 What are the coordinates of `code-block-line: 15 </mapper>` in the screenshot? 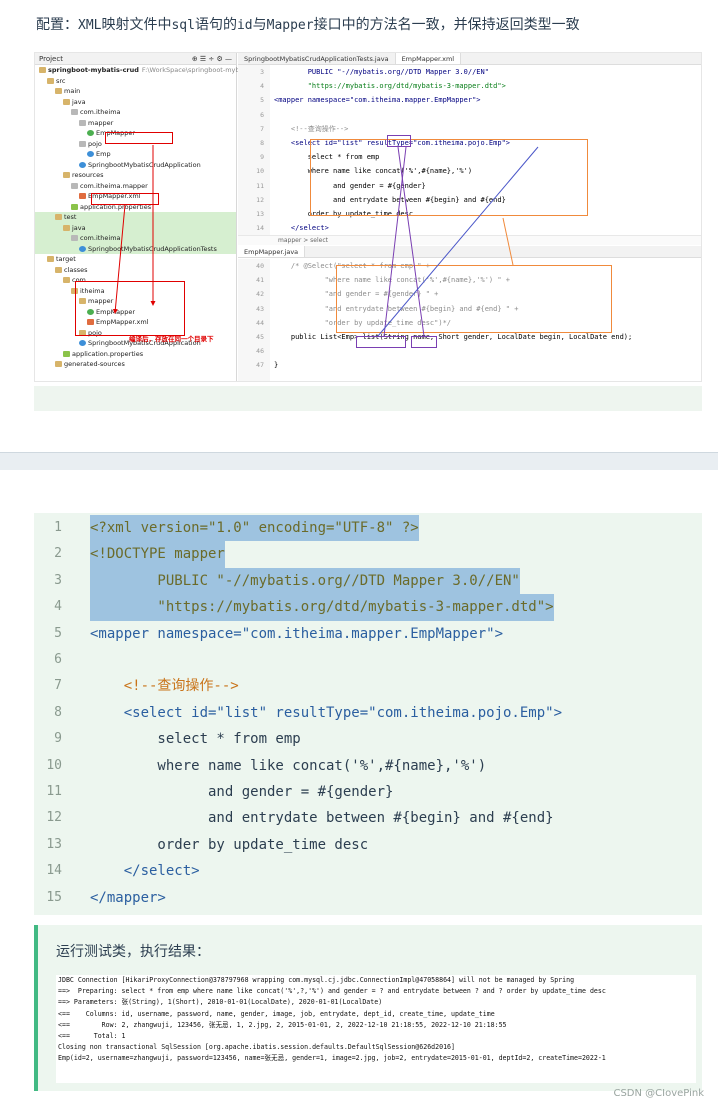 It's located at (368, 898).